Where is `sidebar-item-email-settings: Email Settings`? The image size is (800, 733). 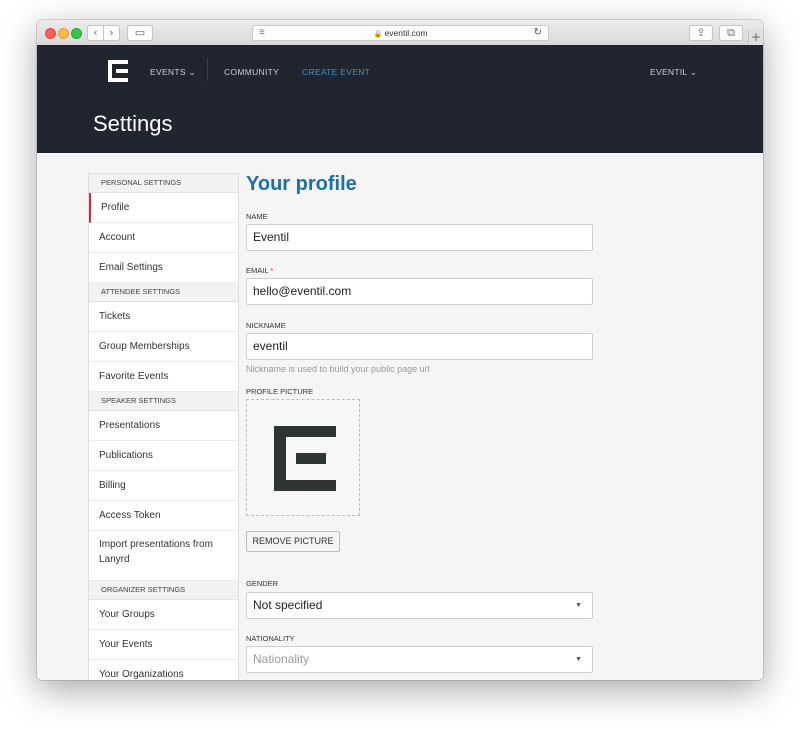 sidebar-item-email-settings: Email Settings is located at coordinates (163, 268).